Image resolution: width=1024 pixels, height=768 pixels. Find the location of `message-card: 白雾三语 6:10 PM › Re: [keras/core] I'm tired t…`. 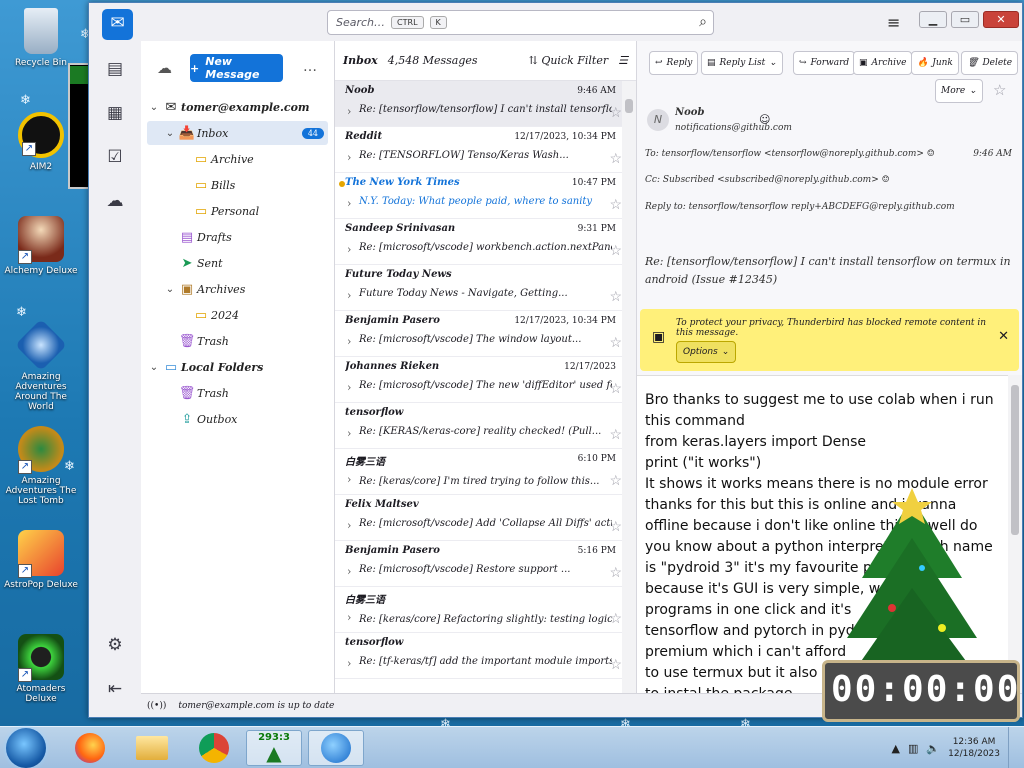

message-card: 白雾三语 6:10 PM › Re: [keras/core] I'm tired t… is located at coordinates (485, 472).